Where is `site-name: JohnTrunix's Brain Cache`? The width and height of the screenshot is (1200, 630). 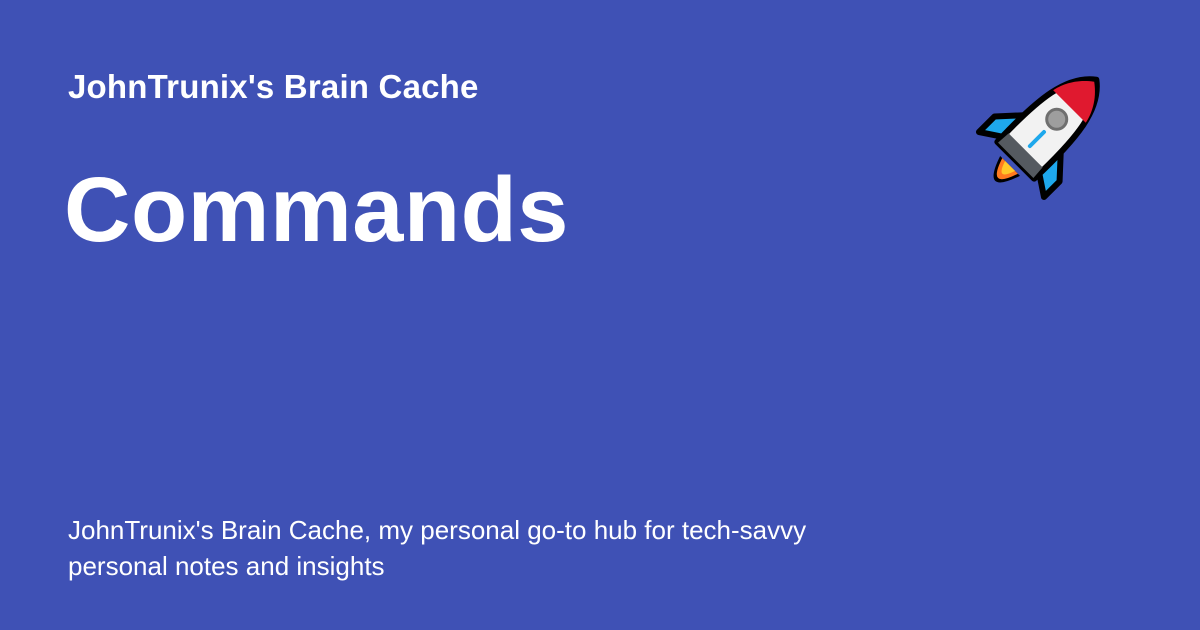
site-name: JohnTrunix's Brain Cache is located at coordinates (273, 86).